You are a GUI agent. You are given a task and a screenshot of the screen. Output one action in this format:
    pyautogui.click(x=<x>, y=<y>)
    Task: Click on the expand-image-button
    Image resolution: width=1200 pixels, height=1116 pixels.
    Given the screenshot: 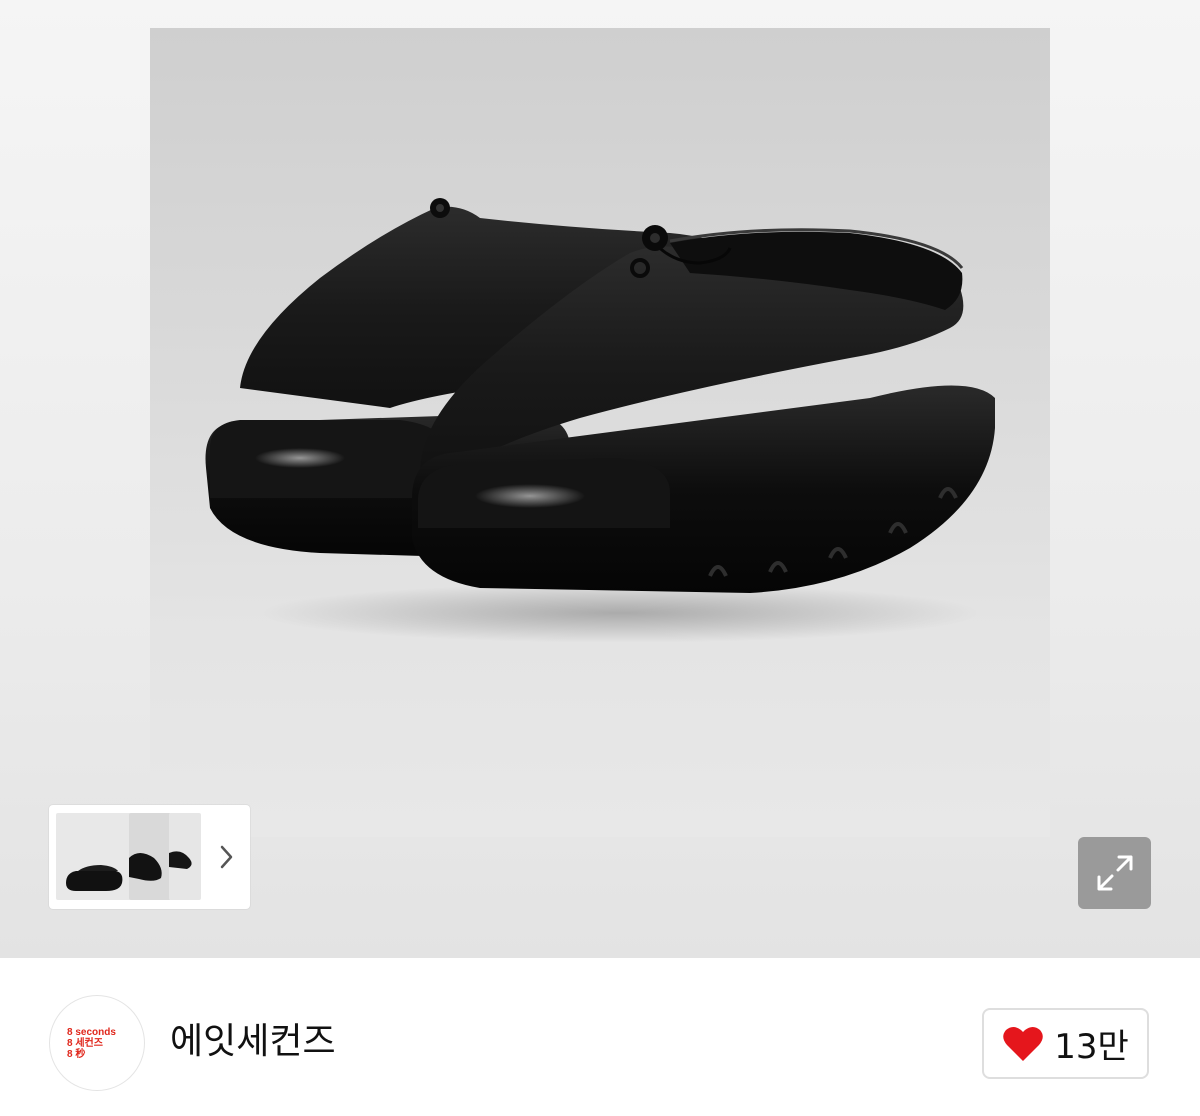 What is the action you would take?
    pyautogui.click(x=1114, y=873)
    